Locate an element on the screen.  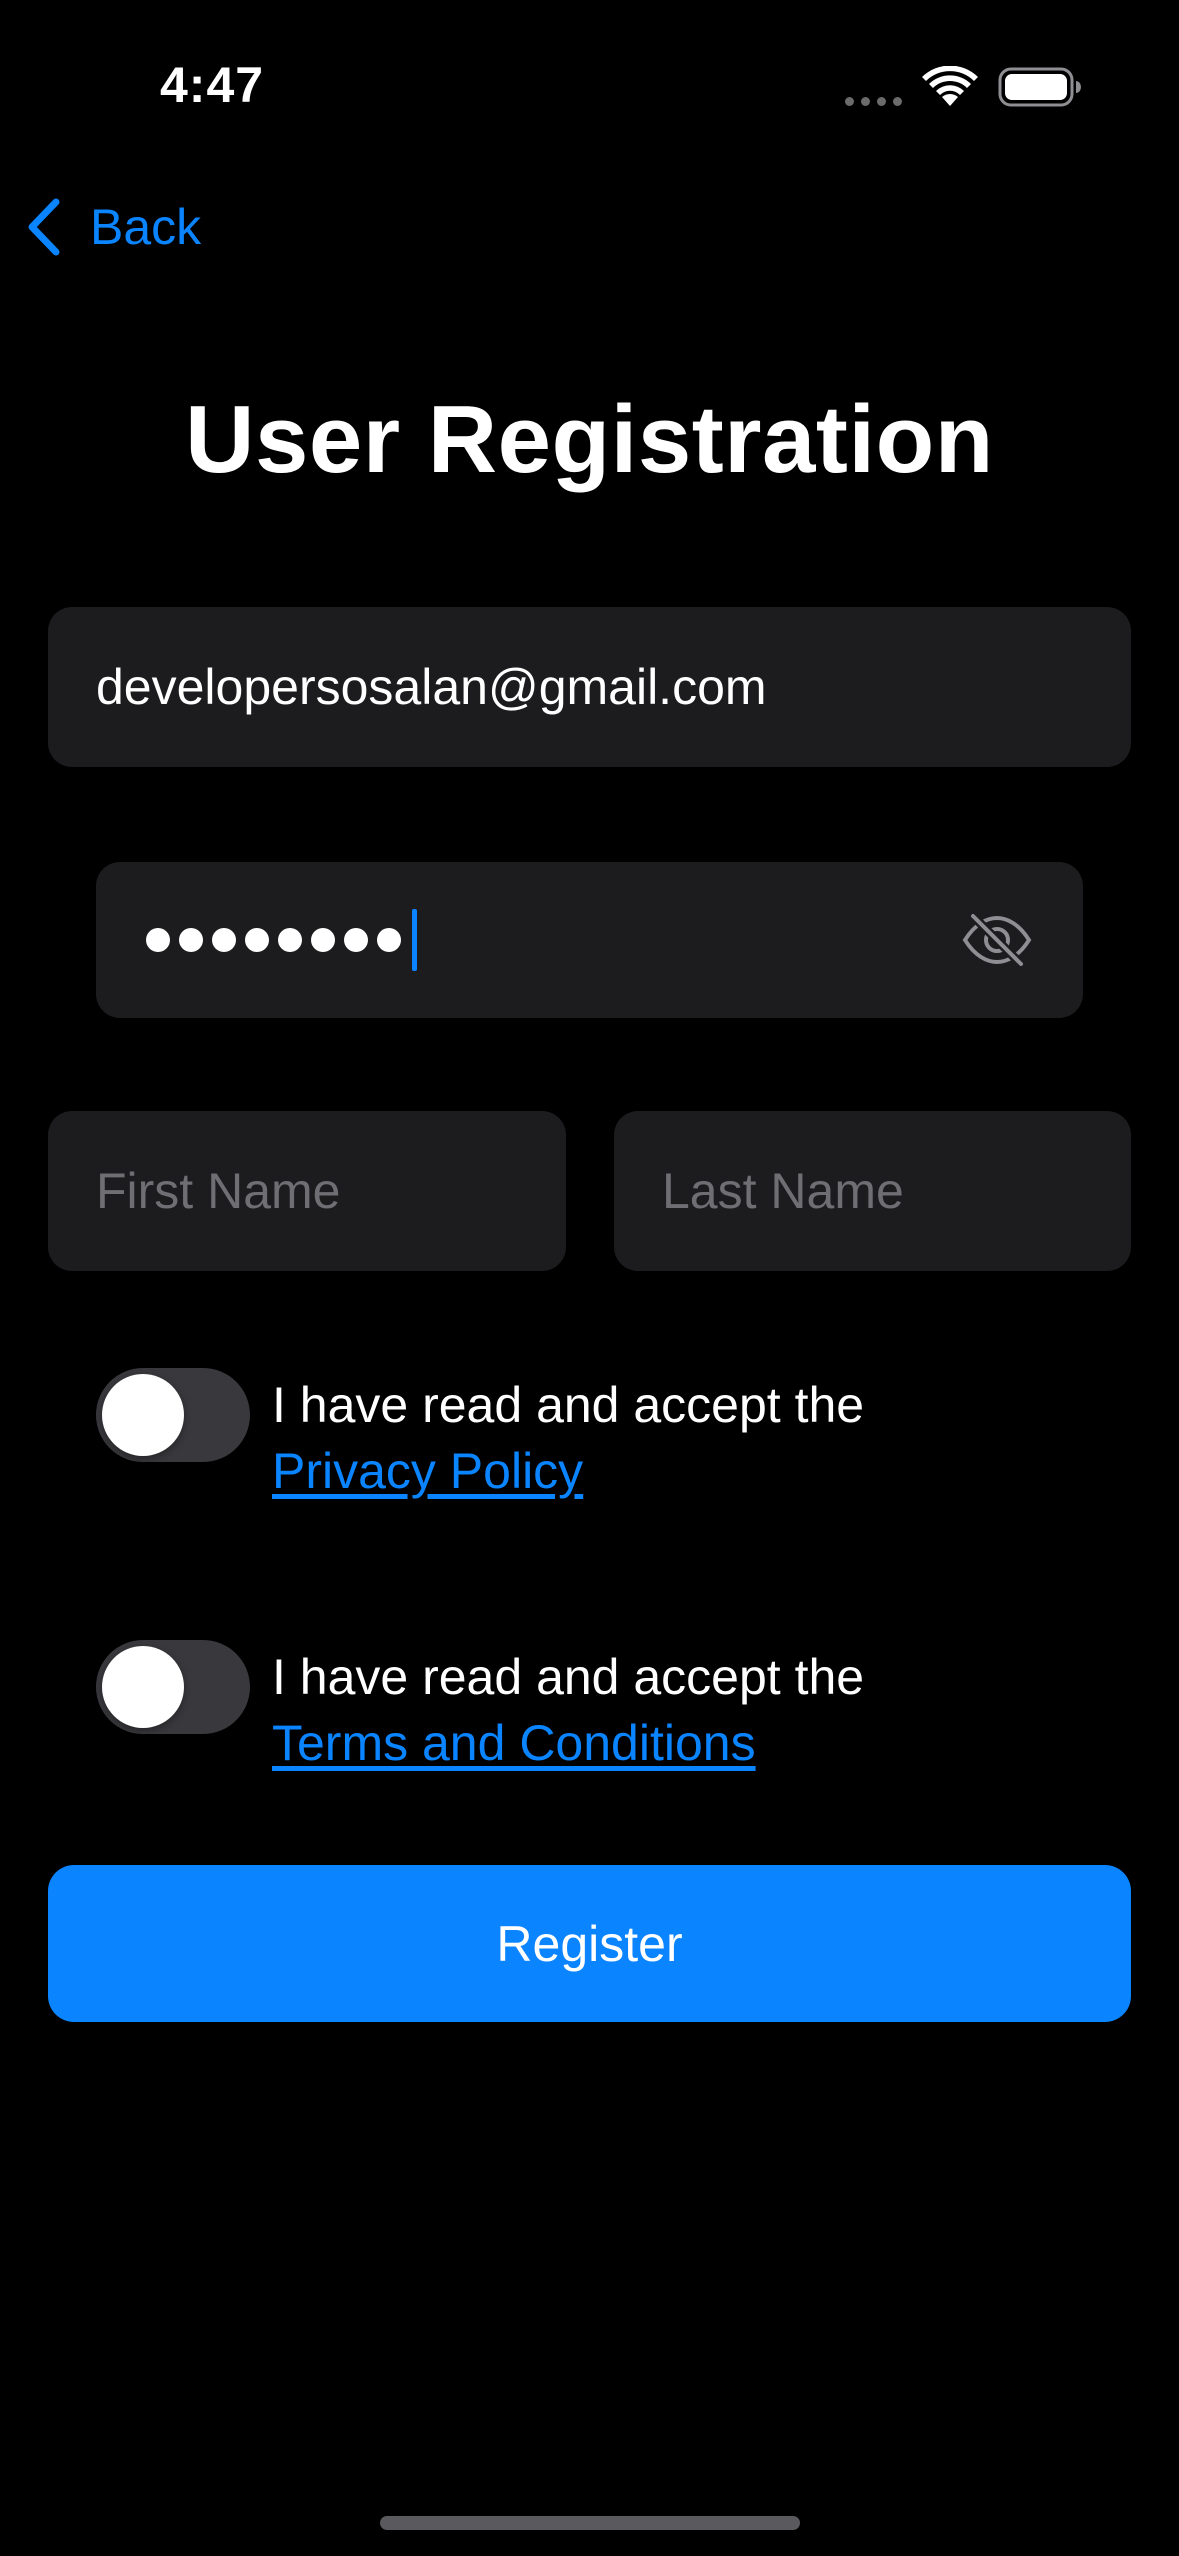
wifi-icon is located at coordinates (950, 86).